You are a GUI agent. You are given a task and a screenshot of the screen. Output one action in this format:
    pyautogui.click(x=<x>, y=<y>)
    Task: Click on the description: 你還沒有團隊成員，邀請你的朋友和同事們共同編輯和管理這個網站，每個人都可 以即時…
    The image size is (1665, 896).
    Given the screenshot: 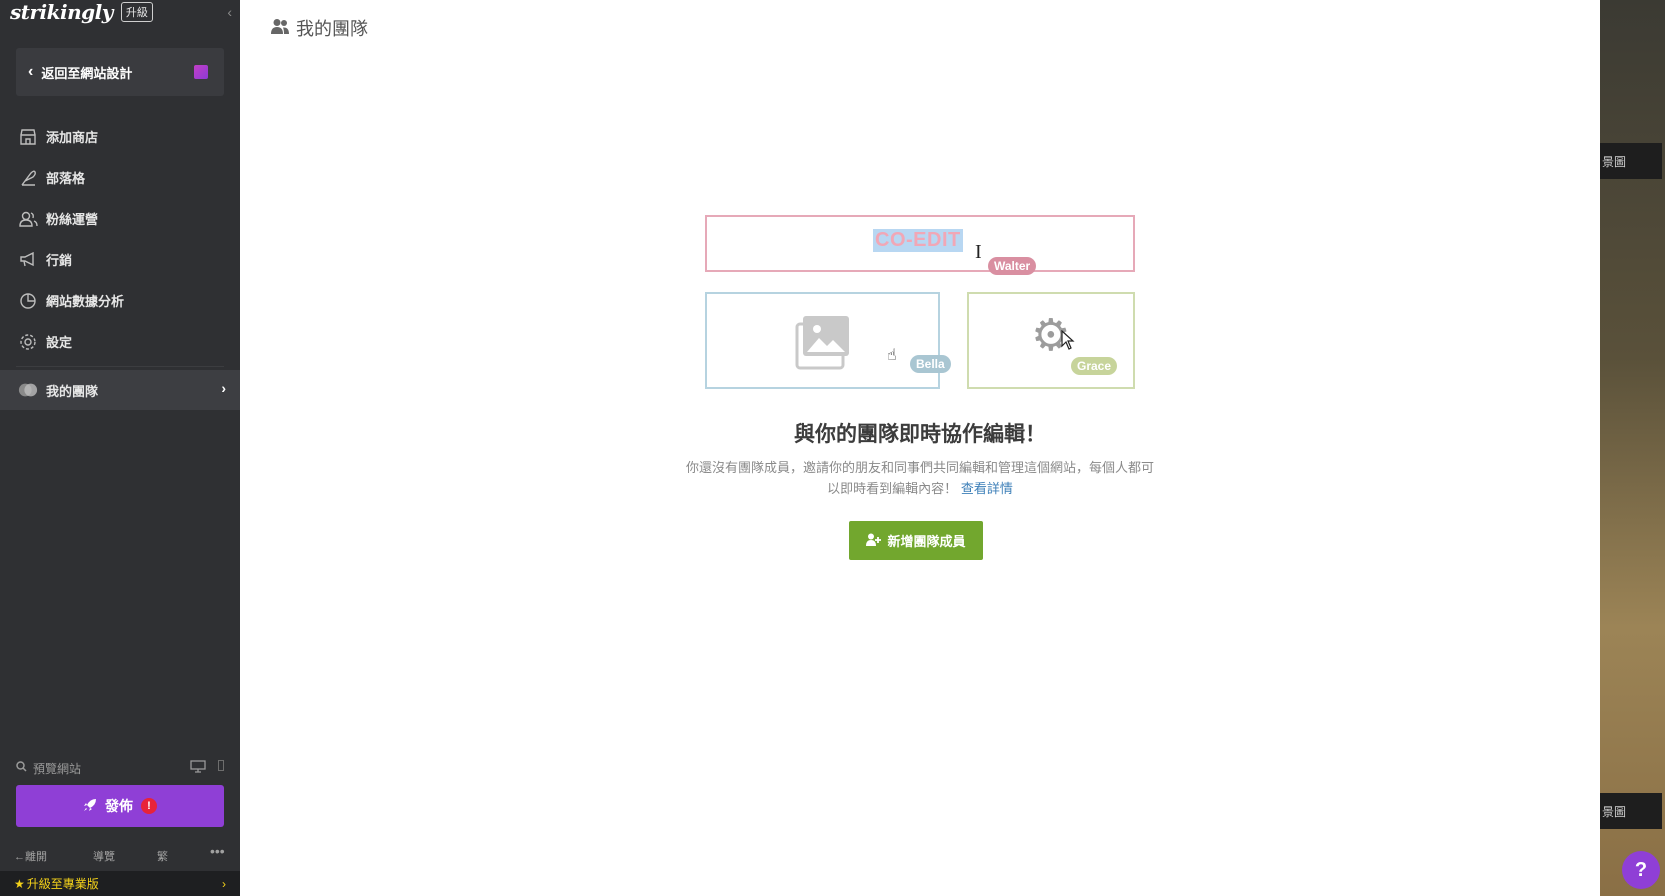 What is the action you would take?
    pyautogui.click(x=920, y=478)
    